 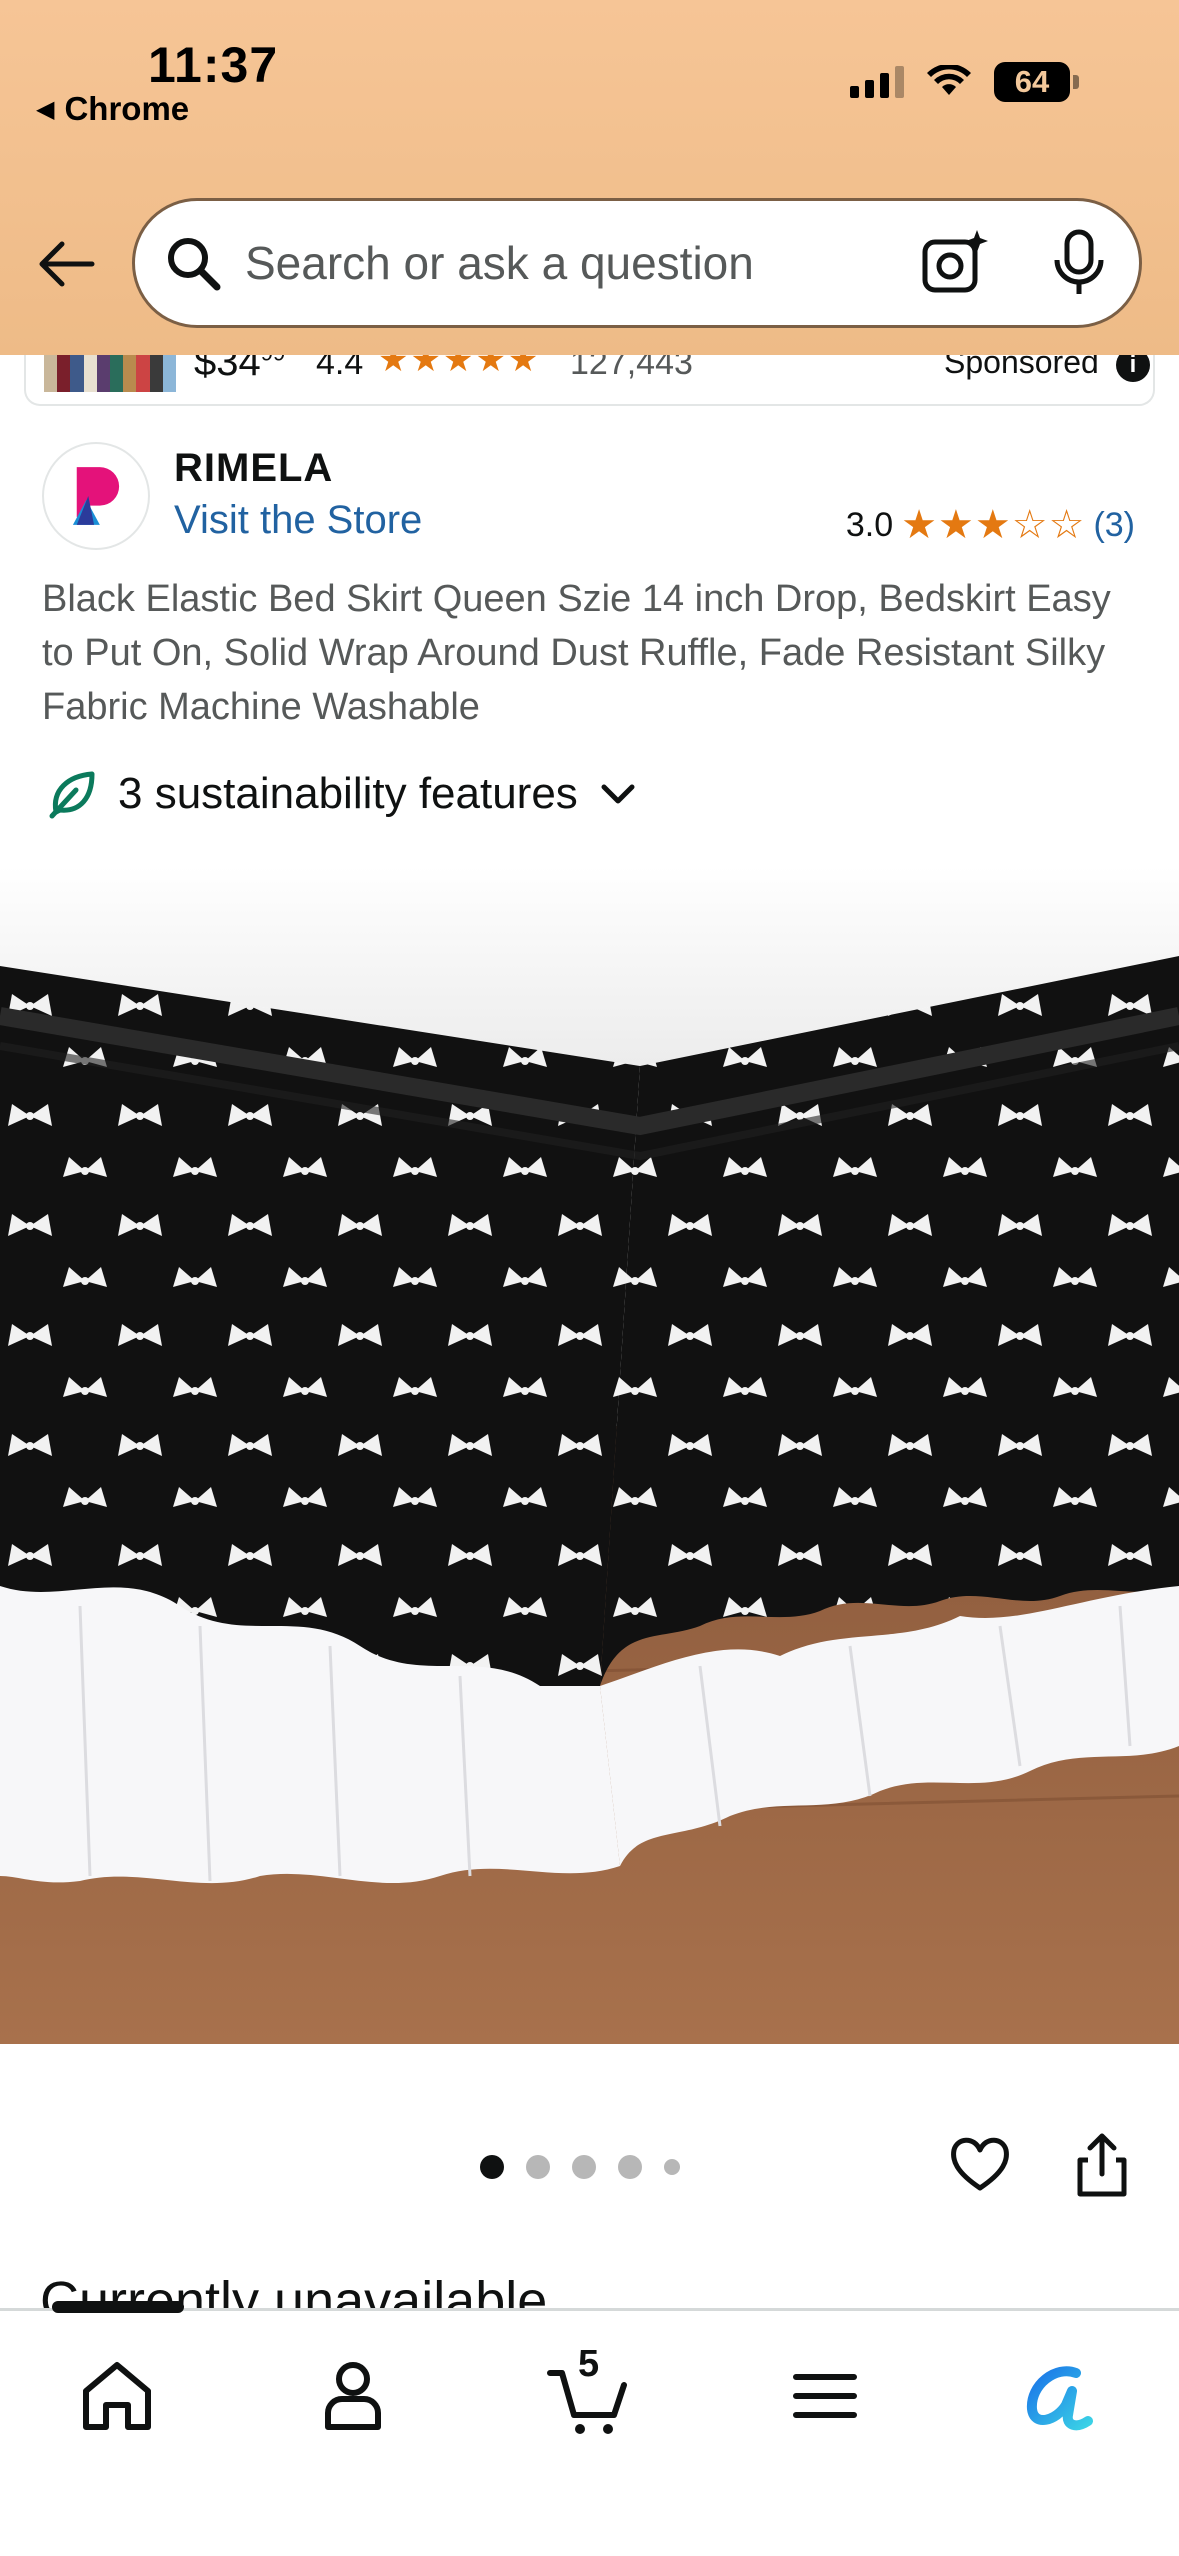 I want to click on leaf-icon, so click(x=72, y=795).